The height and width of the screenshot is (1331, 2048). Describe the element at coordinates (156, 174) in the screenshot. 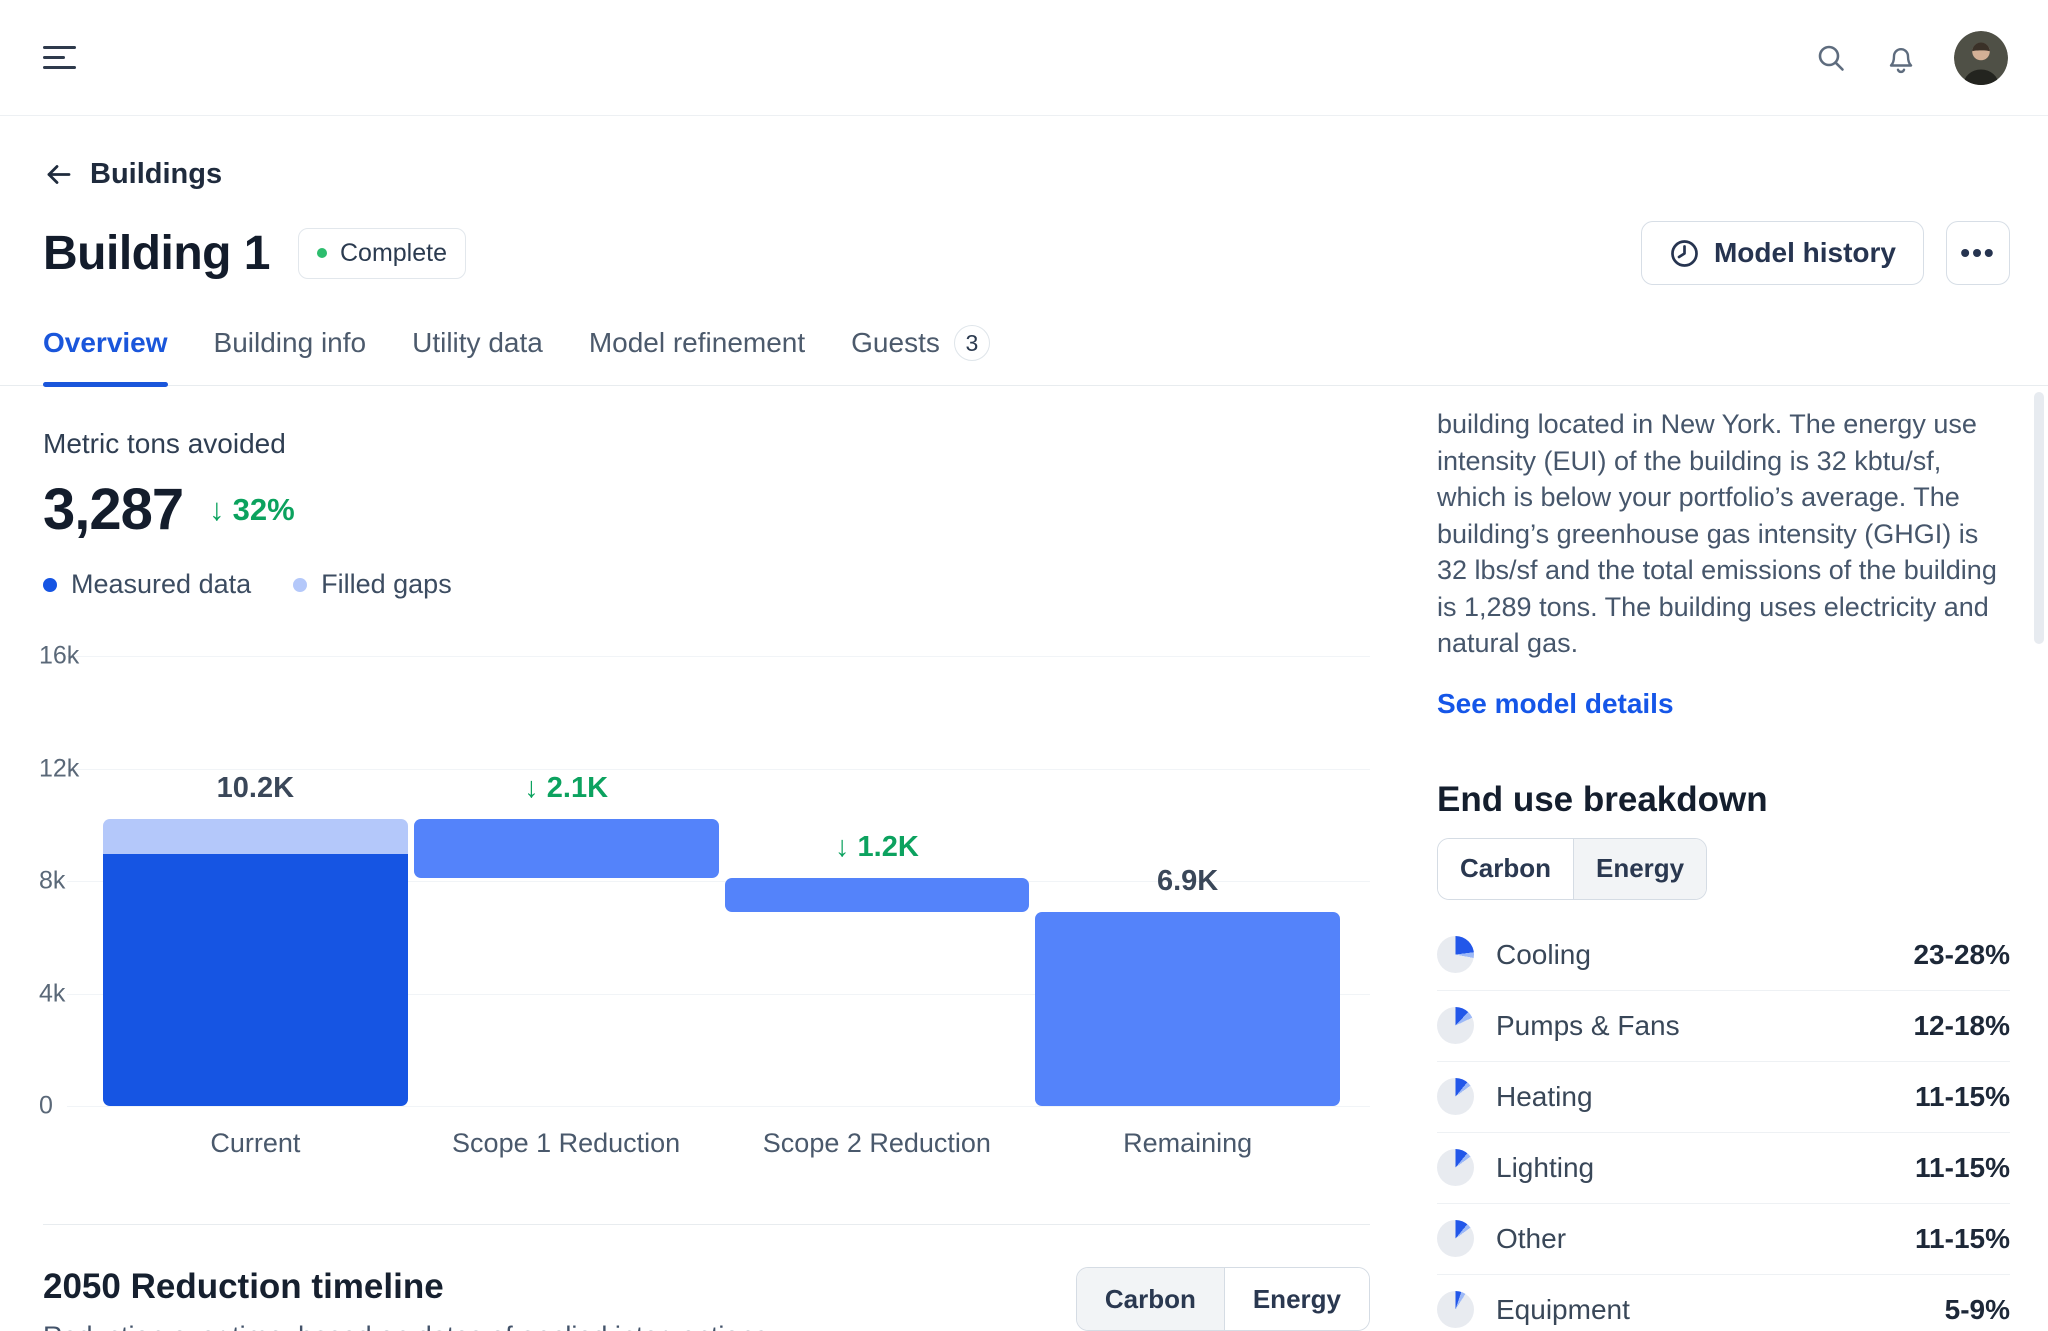

I see `breadcrumb-label: Buildings` at that location.